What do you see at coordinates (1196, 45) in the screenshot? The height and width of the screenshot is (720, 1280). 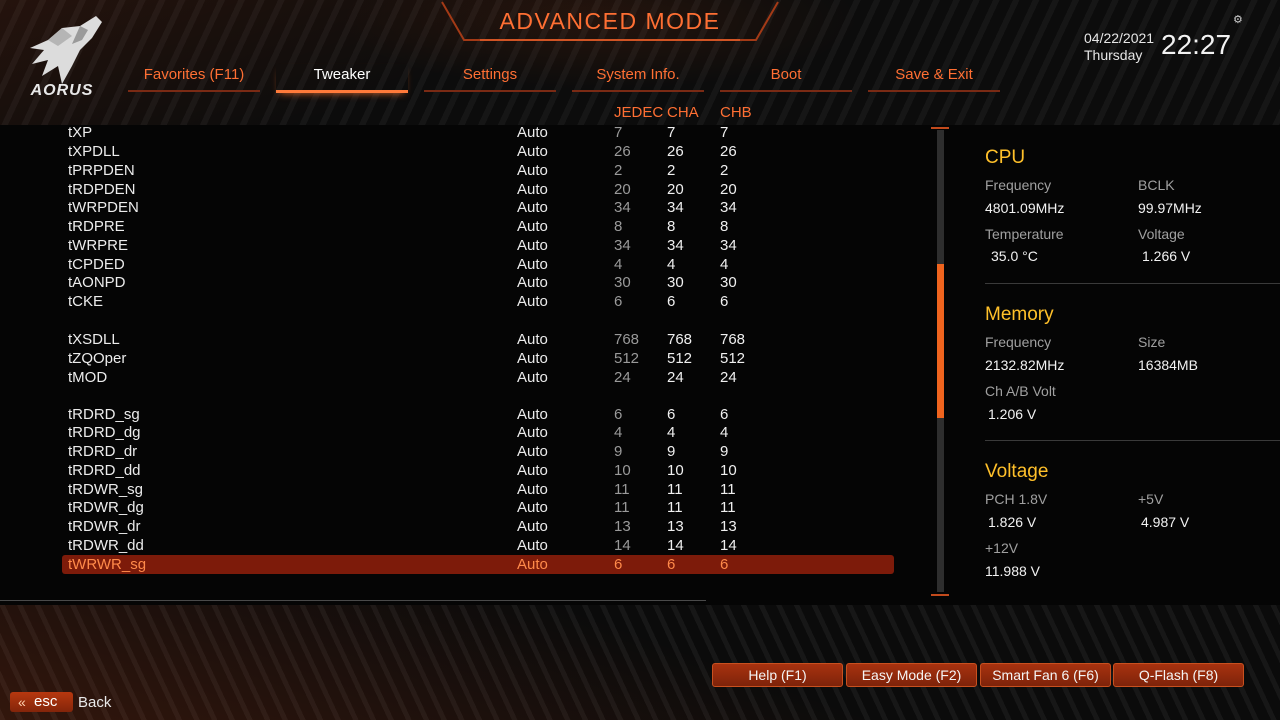 I see `clock: 22:27` at bounding box center [1196, 45].